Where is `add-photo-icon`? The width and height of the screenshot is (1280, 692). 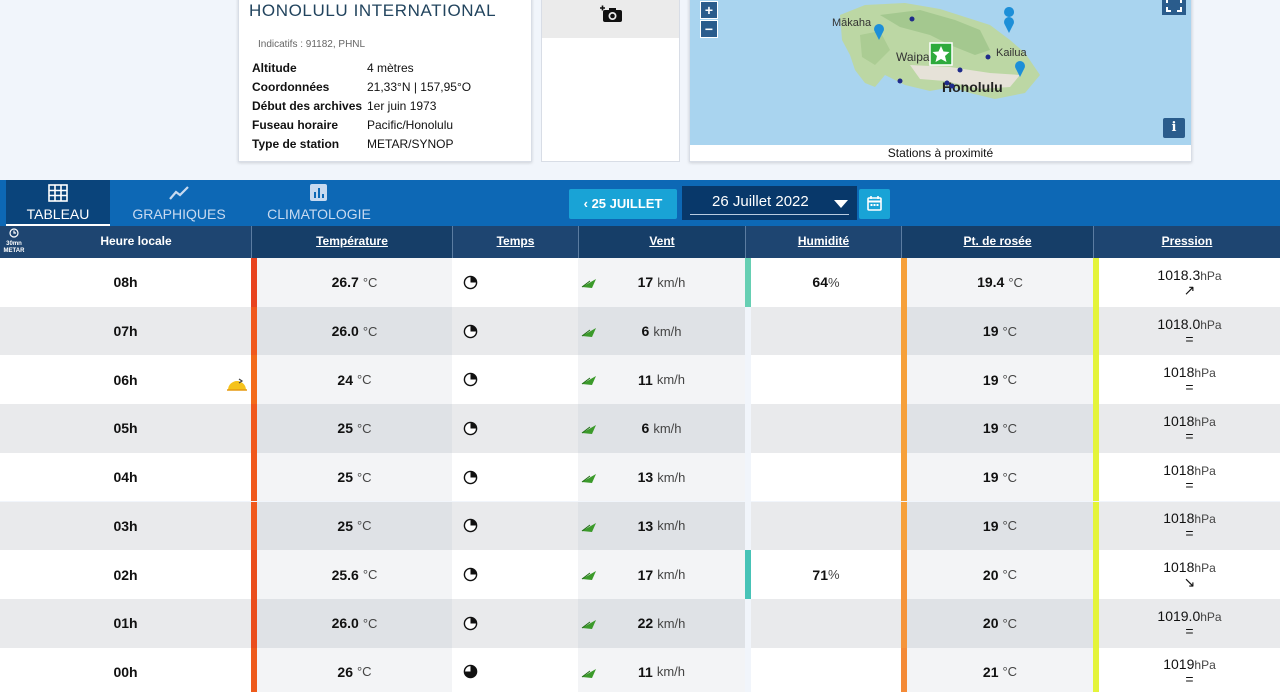
add-photo-icon is located at coordinates (612, 14).